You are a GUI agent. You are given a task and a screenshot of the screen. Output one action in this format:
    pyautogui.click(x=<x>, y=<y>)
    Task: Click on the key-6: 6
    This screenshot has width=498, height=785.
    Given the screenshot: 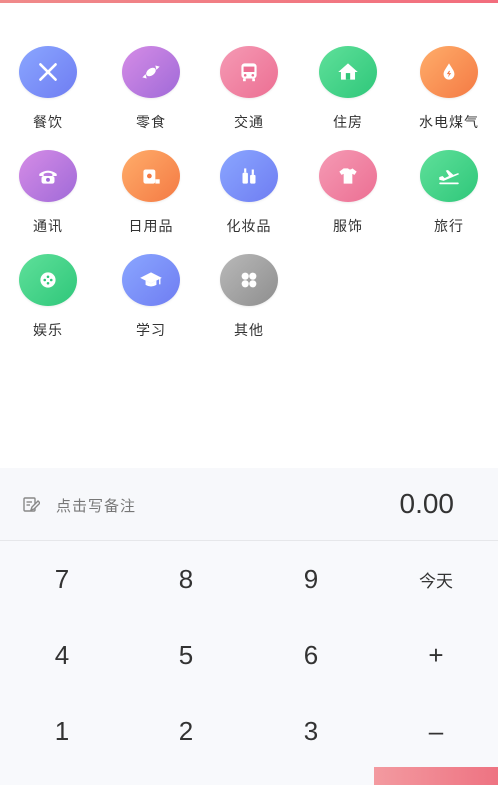 What is the action you would take?
    pyautogui.click(x=311, y=655)
    